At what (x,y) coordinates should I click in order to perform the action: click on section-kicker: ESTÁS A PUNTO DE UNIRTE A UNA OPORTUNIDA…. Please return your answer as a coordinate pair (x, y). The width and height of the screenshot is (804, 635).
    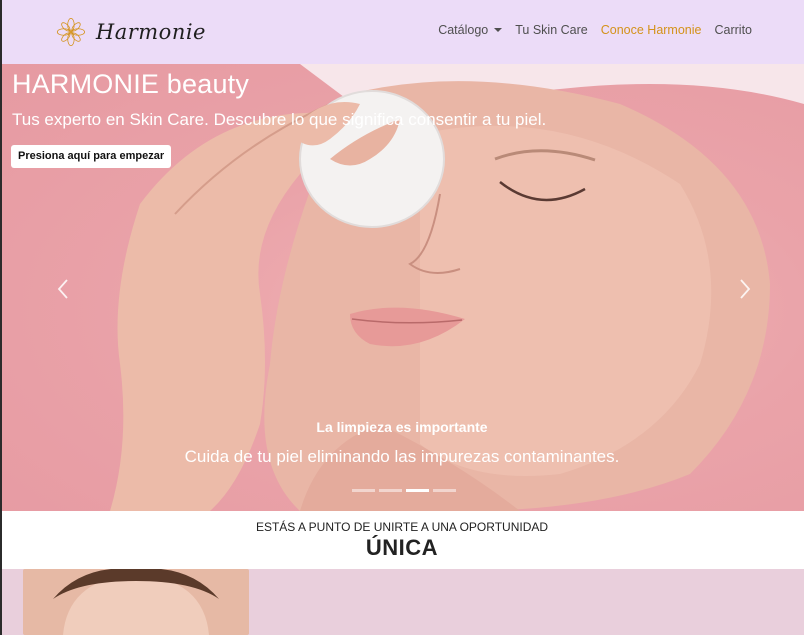
    Looking at the image, I should click on (402, 527).